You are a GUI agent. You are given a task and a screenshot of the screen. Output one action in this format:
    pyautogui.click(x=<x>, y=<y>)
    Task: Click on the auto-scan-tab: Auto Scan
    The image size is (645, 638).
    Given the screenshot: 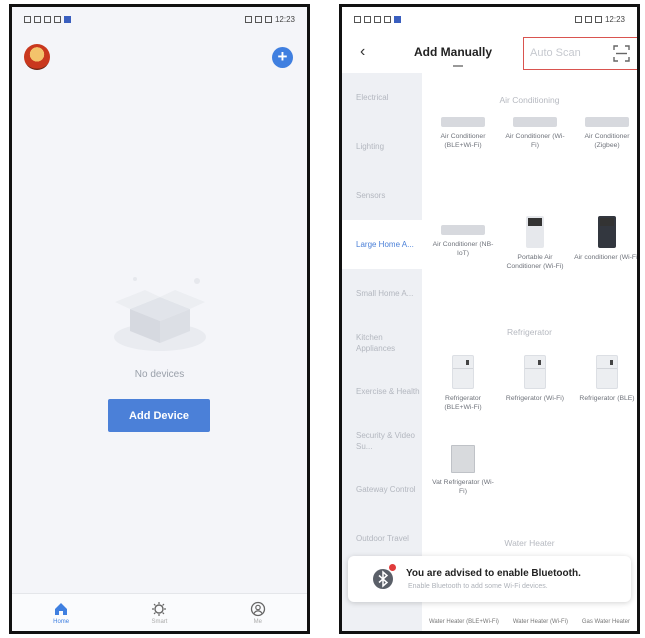 What is the action you would take?
    pyautogui.click(x=580, y=53)
    